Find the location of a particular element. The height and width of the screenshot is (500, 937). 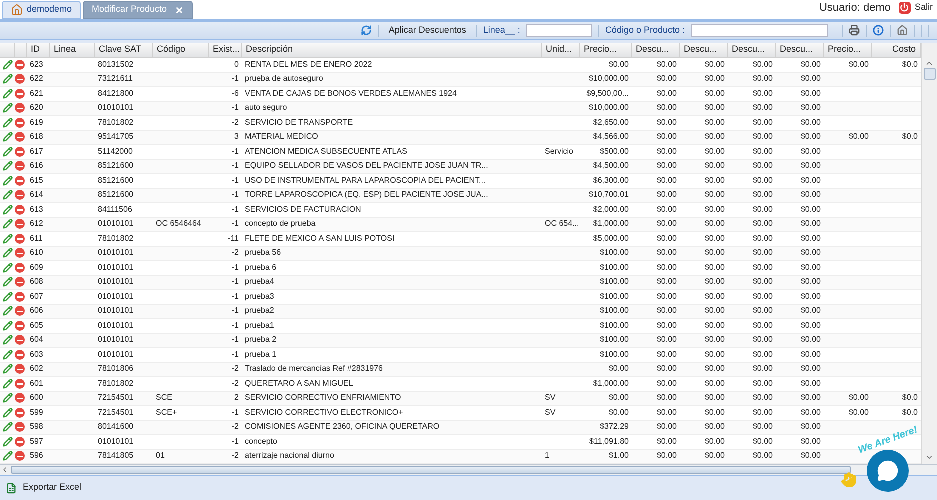

existencia-cell: -2 is located at coordinates (235, 456).